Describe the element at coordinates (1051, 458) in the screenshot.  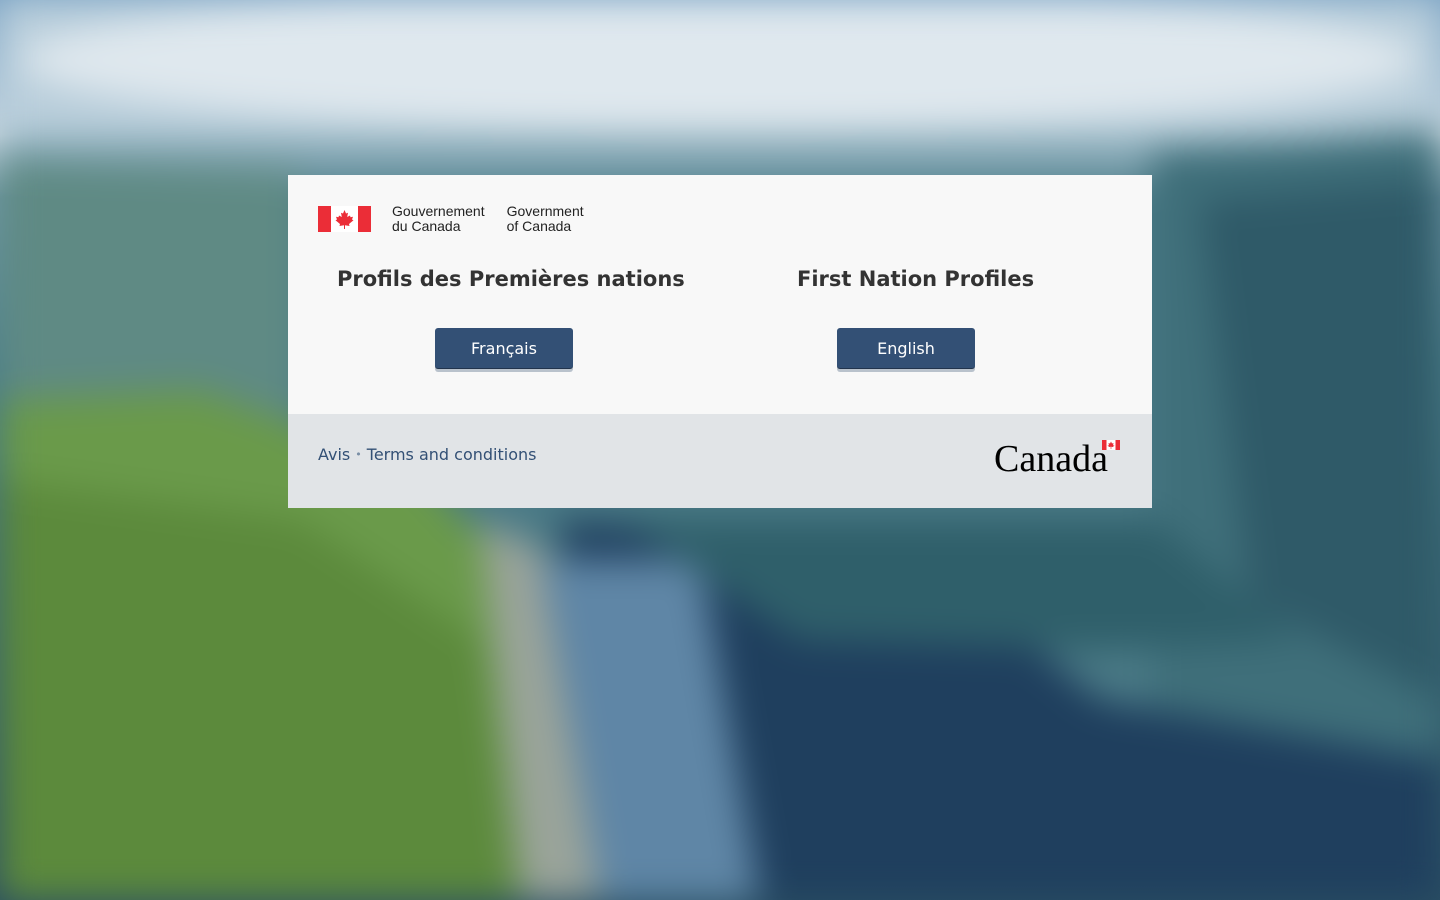
I see `wordmark-text: Canada` at that location.